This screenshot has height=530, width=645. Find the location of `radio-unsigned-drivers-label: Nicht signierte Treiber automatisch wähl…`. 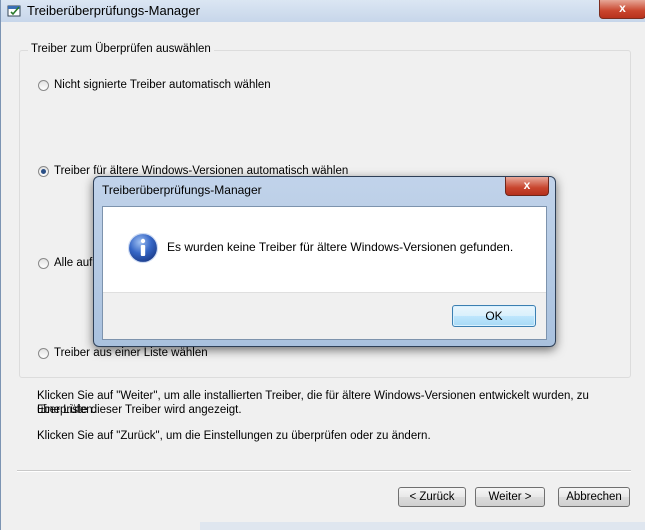

radio-unsigned-drivers-label: Nicht signierte Treiber automatisch wähl… is located at coordinates (162, 85).